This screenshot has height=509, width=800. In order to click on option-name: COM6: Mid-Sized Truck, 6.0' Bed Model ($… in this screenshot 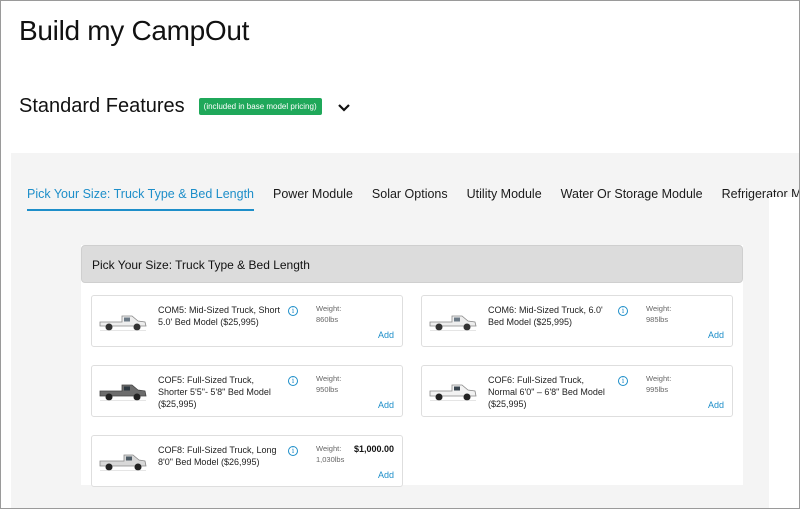, I will do `click(545, 316)`.